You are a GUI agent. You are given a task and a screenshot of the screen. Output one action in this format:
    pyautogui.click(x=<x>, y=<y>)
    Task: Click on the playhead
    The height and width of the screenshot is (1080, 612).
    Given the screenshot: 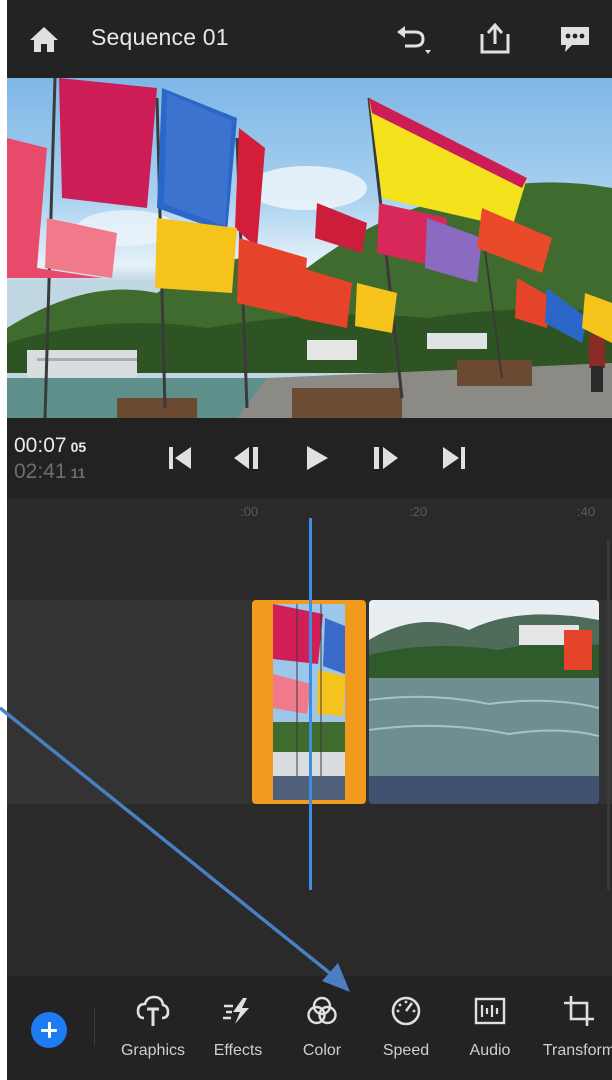 What is the action you would take?
    pyautogui.click(x=310, y=704)
    